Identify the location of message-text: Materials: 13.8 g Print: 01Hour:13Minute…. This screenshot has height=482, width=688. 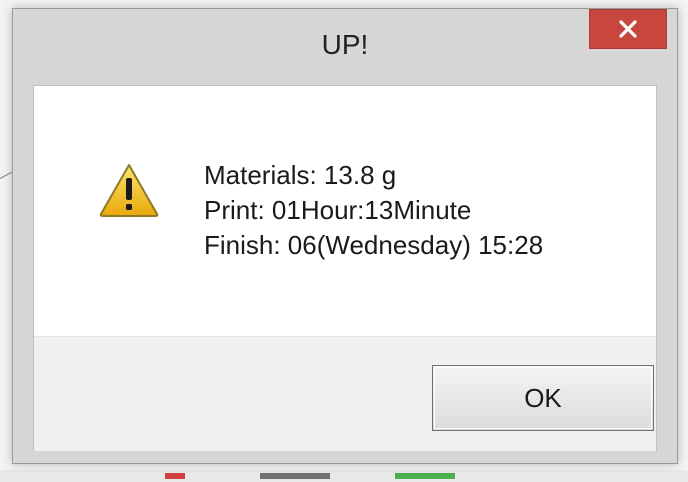
(373, 210).